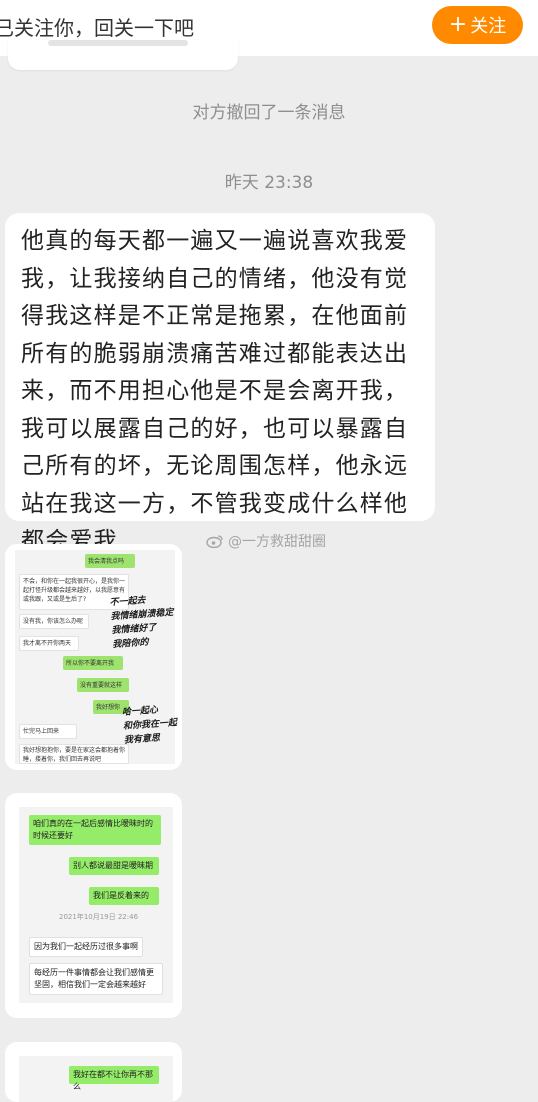 The height and width of the screenshot is (1102, 538). I want to click on chat-bubble: 因为我们一起经历过很多事啊, so click(86, 947).